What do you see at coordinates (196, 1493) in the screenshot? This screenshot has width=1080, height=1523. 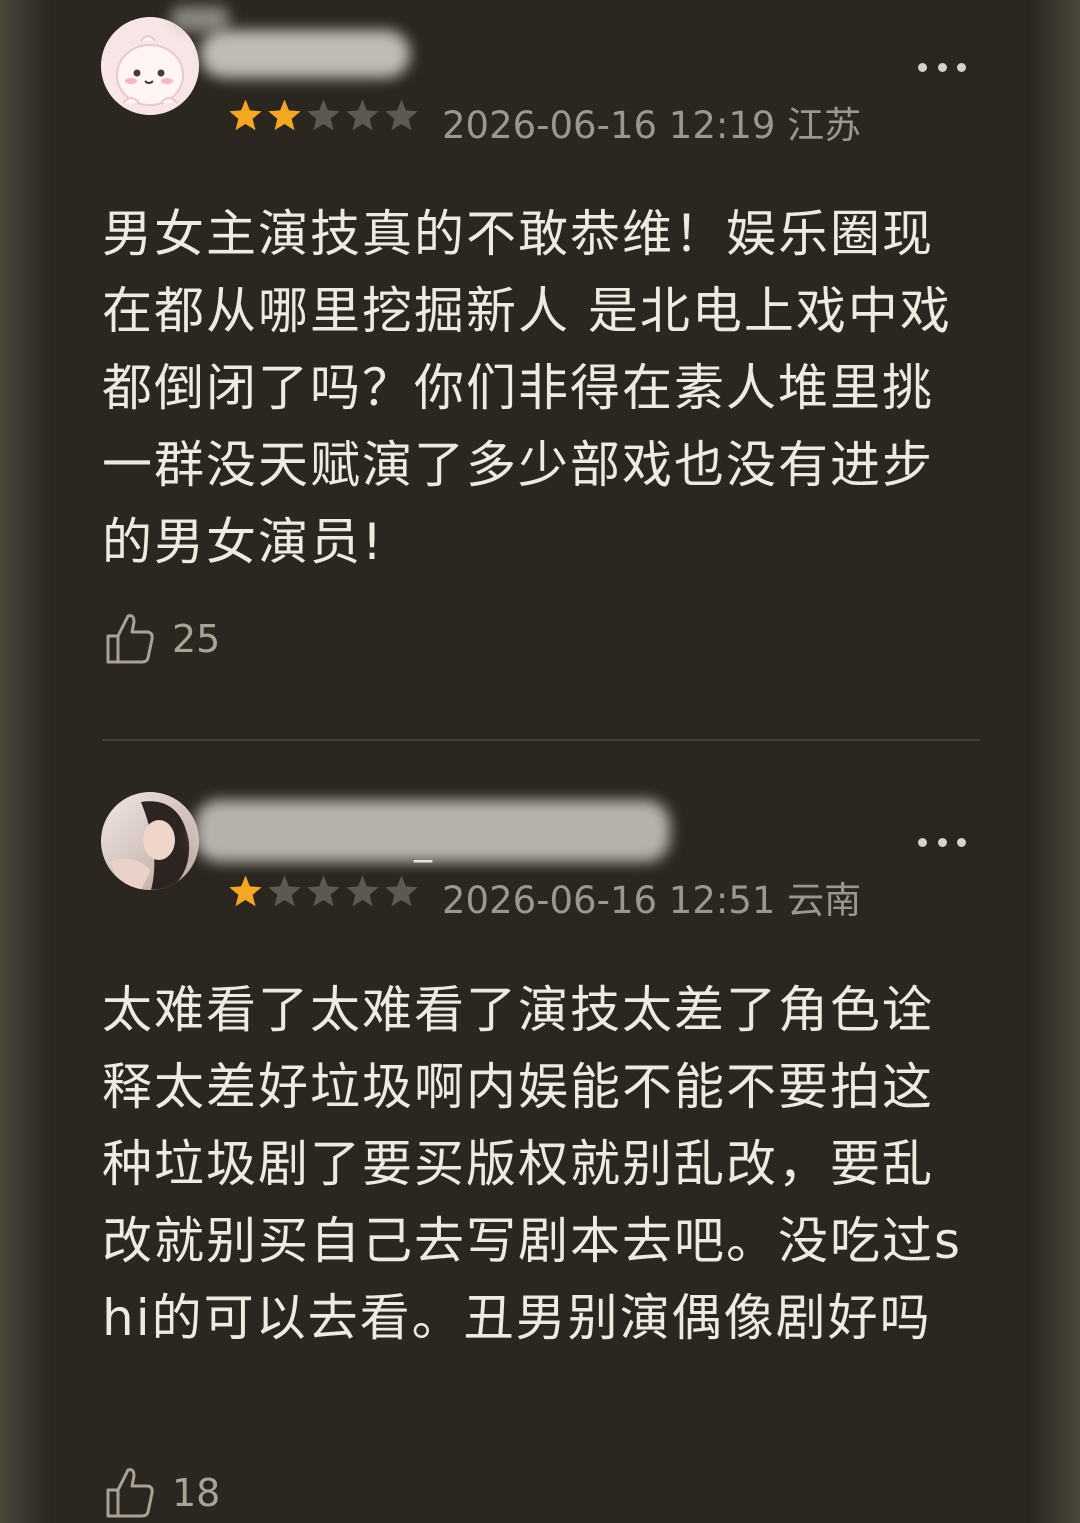 I see `like-count: 18` at bounding box center [196, 1493].